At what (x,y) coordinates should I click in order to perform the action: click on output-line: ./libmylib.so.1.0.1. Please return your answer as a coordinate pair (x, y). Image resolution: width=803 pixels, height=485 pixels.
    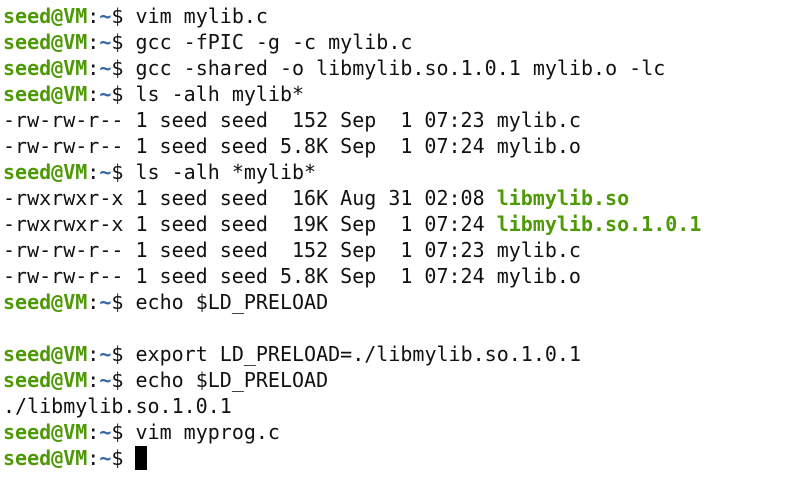
    Looking at the image, I should click on (117, 406).